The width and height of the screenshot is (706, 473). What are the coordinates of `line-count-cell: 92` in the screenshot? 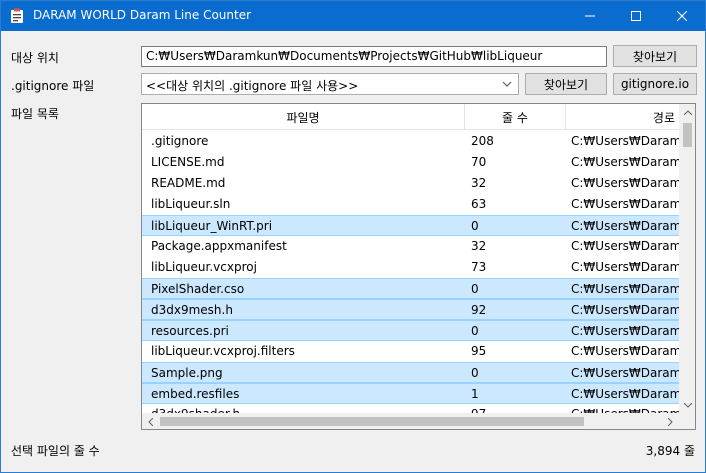 It's located at (479, 310).